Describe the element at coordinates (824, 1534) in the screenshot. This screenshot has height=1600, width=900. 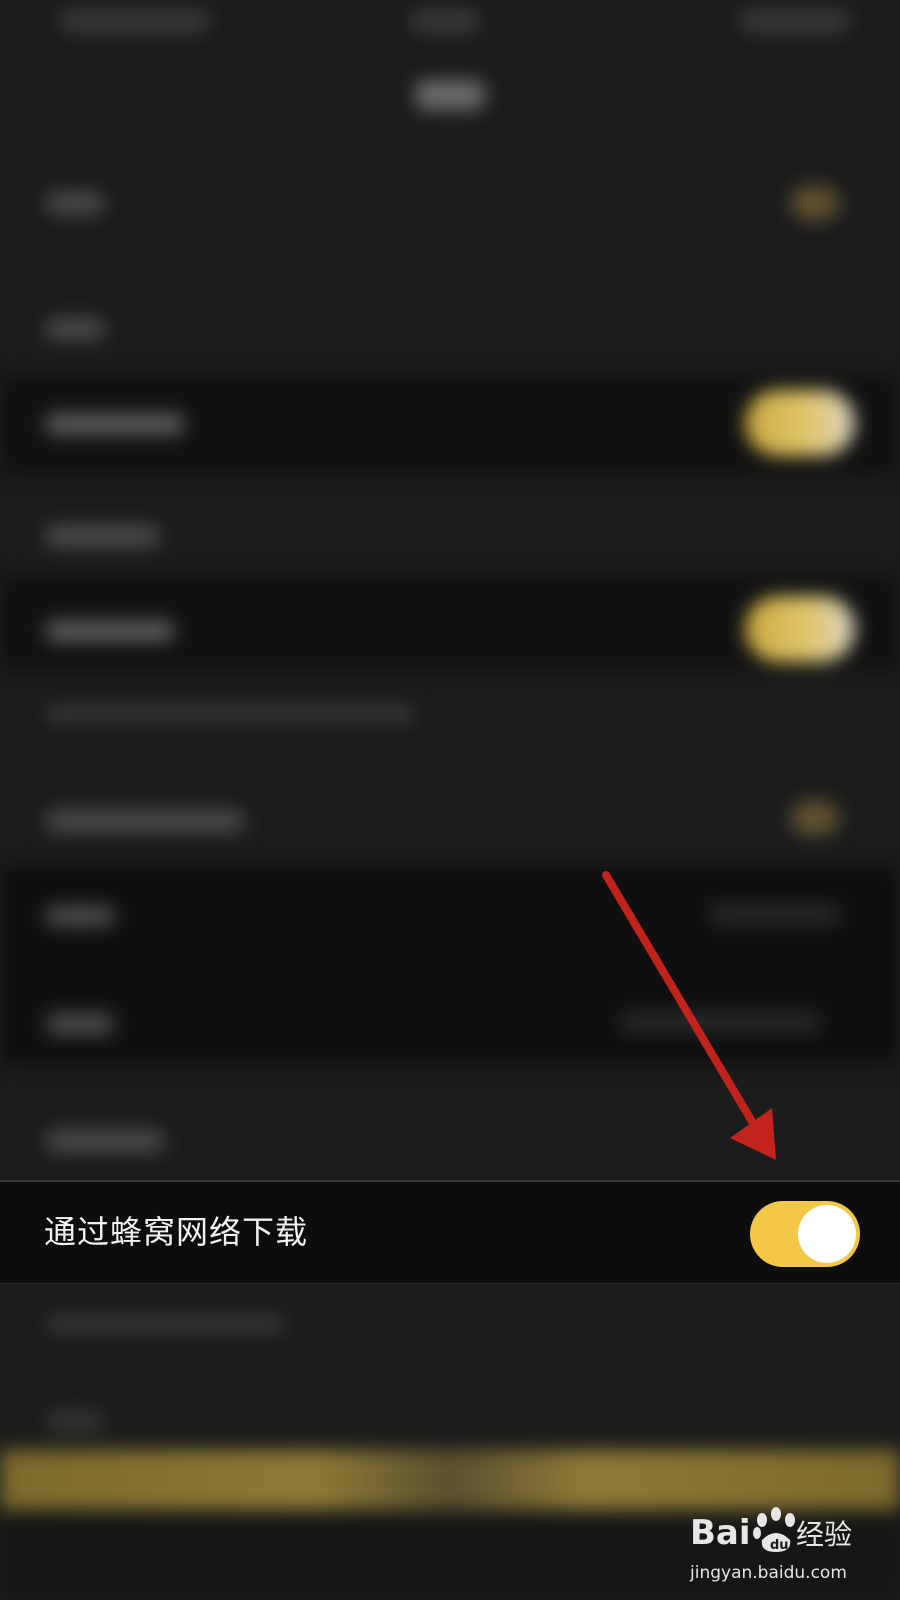
I see `svg-text: 经验` at that location.